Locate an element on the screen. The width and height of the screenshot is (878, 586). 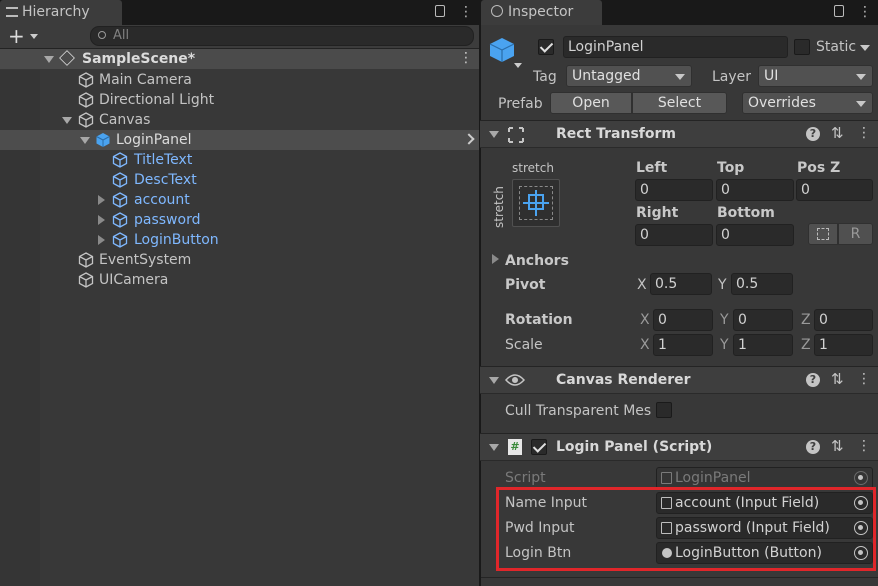
left-label: Left is located at coordinates (652, 168).